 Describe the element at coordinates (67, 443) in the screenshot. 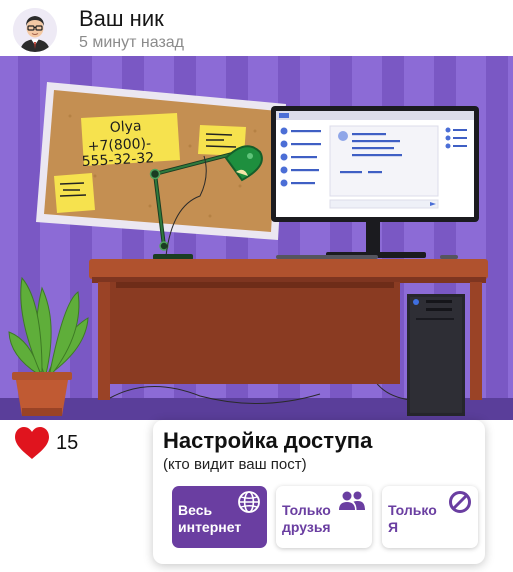

I see `like-count: 15` at that location.